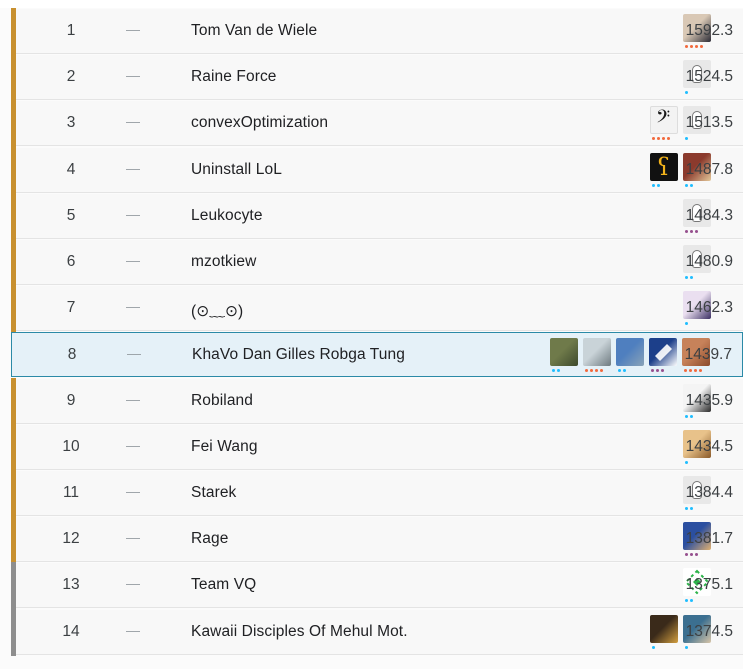 This screenshot has width=743, height=669. Describe the element at coordinates (223, 585) in the screenshot. I see `team-name-link: Team VQ` at that location.